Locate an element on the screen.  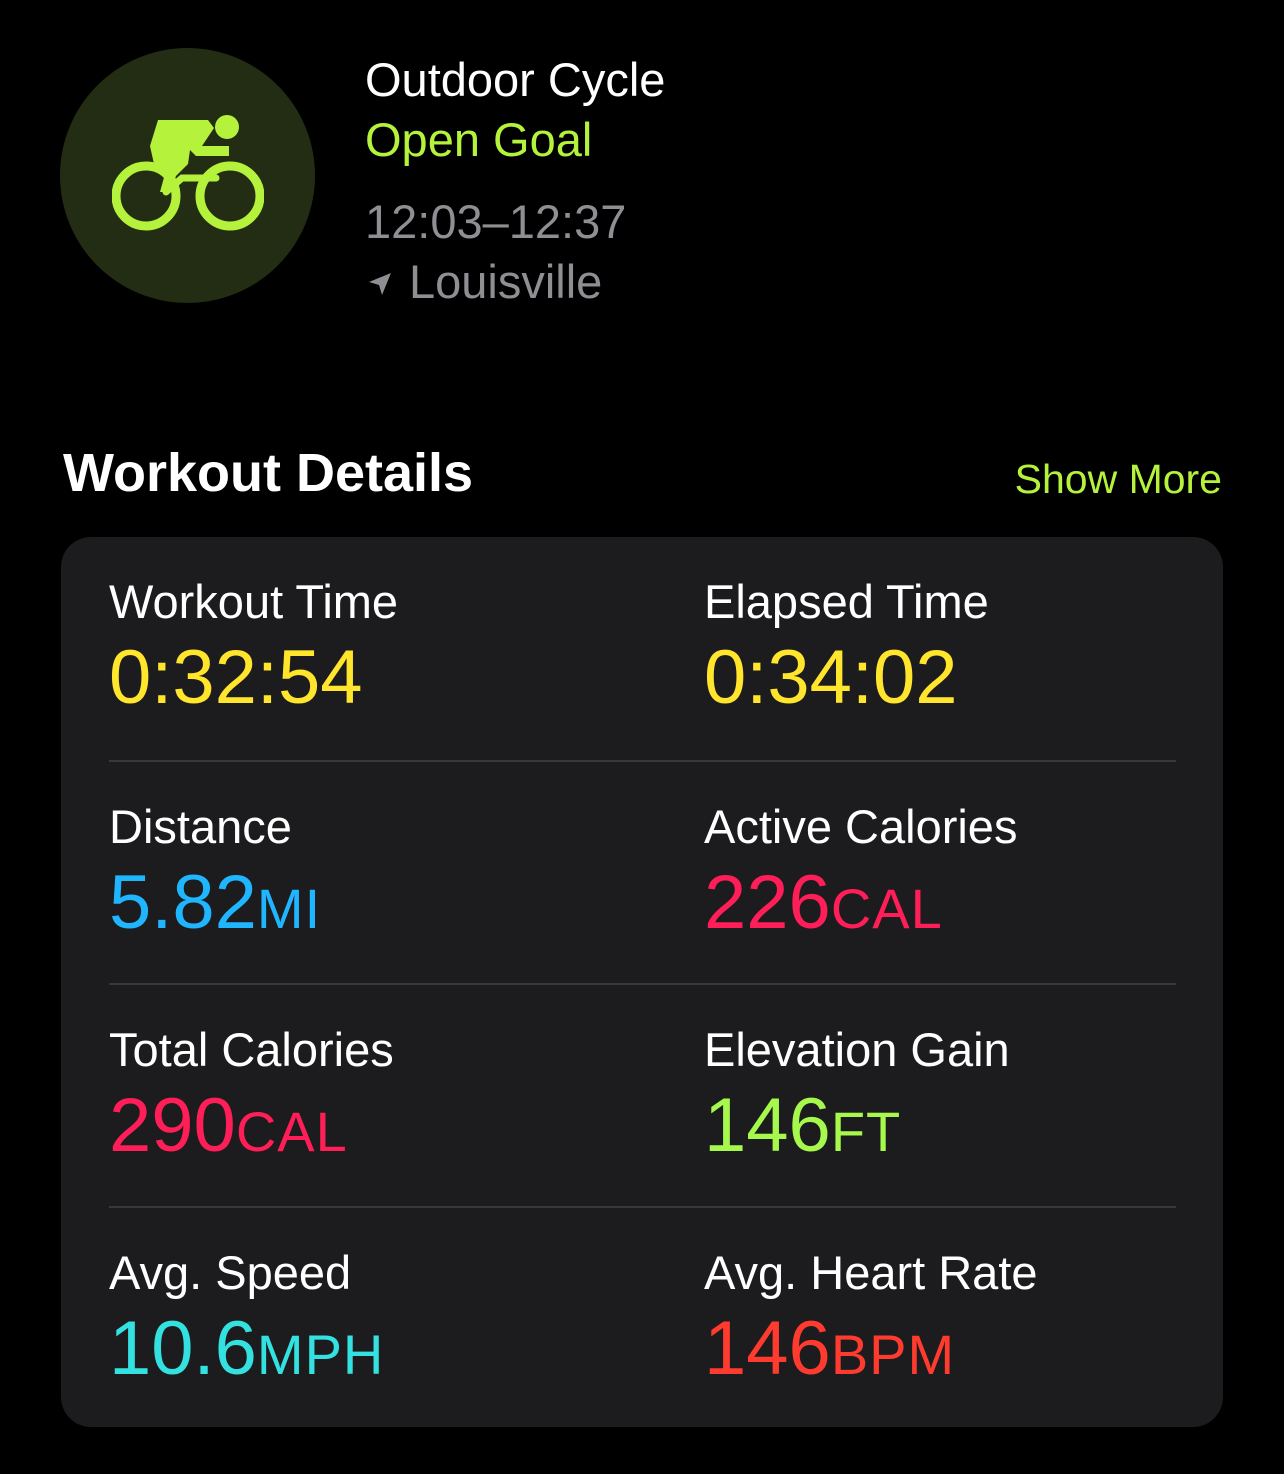
metric-row: Distance 5.82MI Active Calories 226CAL is located at coordinates (642, 872).